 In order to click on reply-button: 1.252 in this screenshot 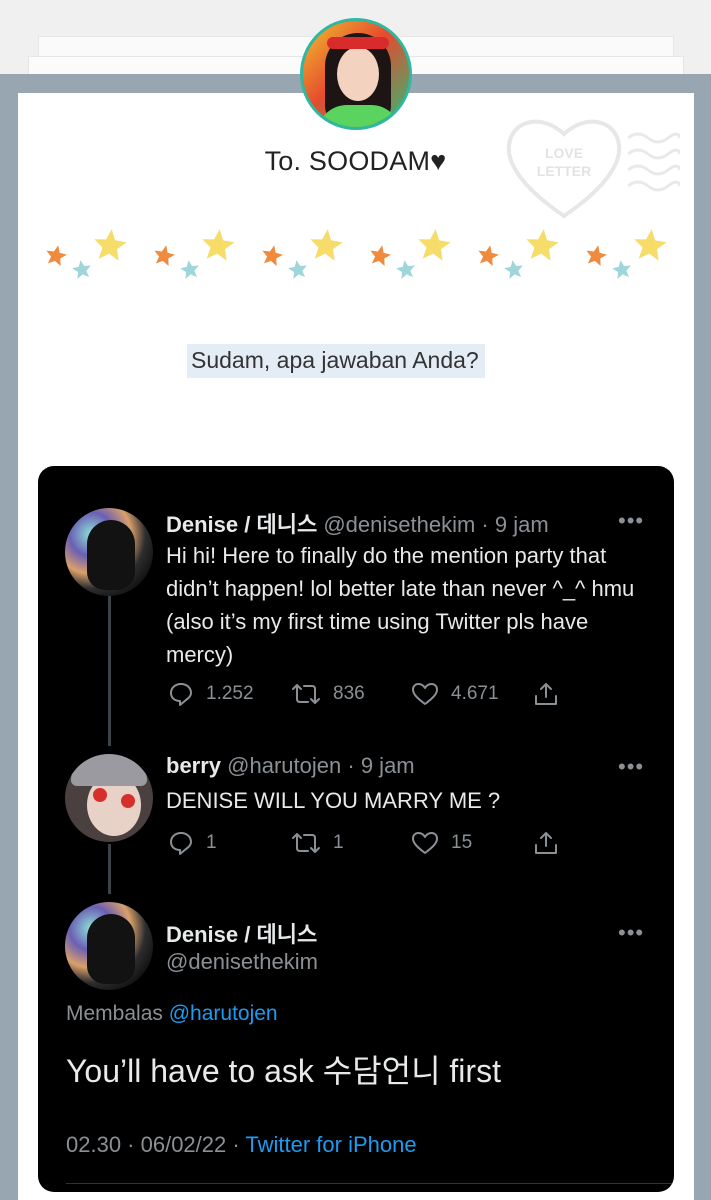, I will do `click(229, 694)`.